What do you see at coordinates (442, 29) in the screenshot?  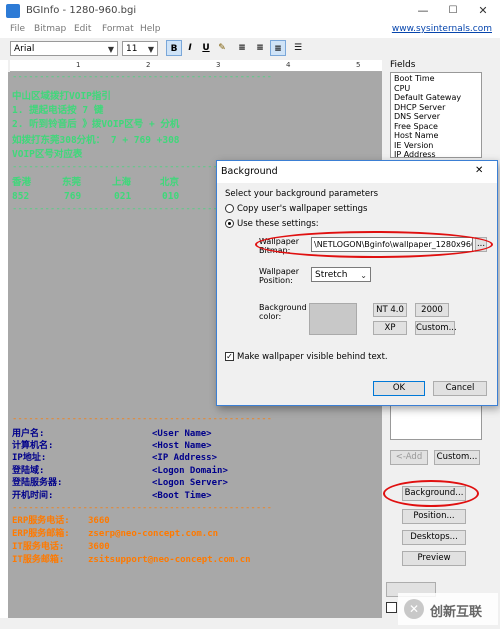 I see `sysinternals-link: www.sysinternals.com` at bounding box center [442, 29].